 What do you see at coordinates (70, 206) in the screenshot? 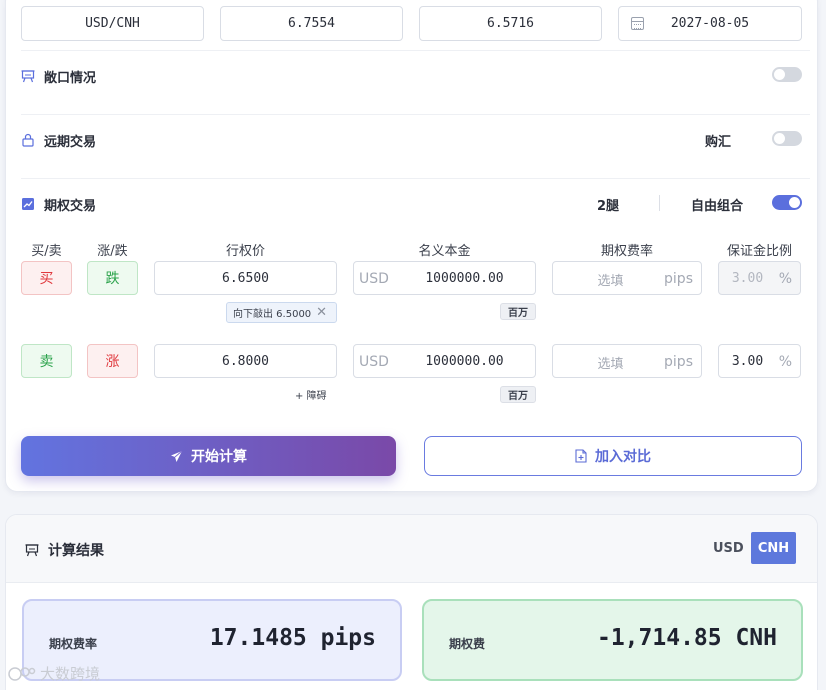
I see `options-title: 期权交易` at bounding box center [70, 206].